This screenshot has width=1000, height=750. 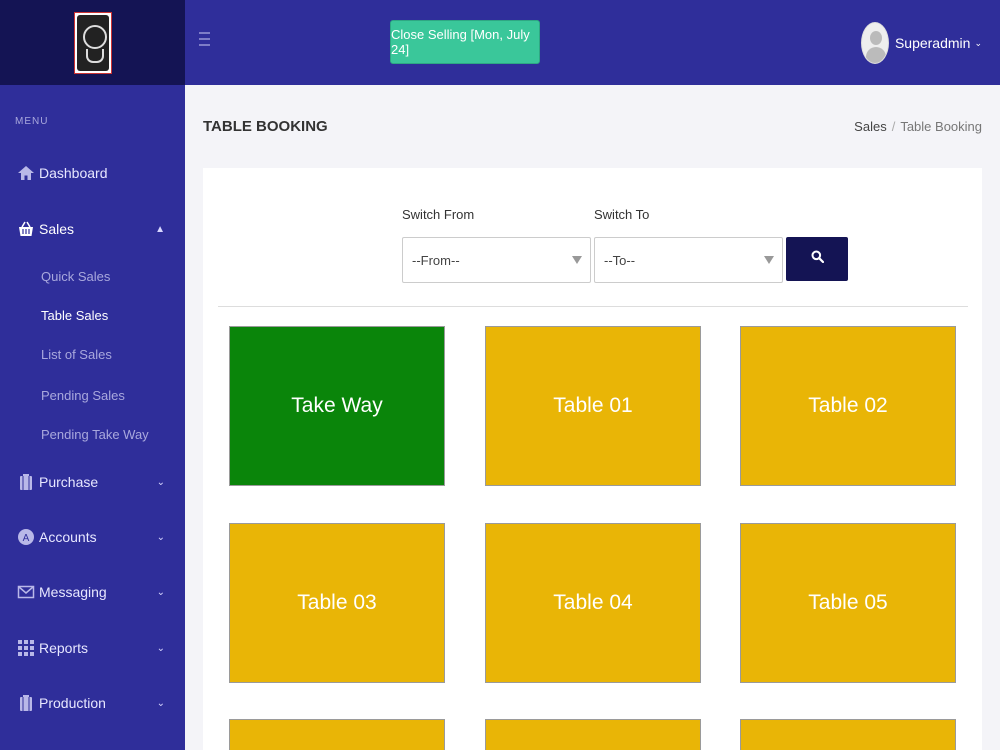 I want to click on sidebar-item-label: Purchase, so click(x=69, y=482).